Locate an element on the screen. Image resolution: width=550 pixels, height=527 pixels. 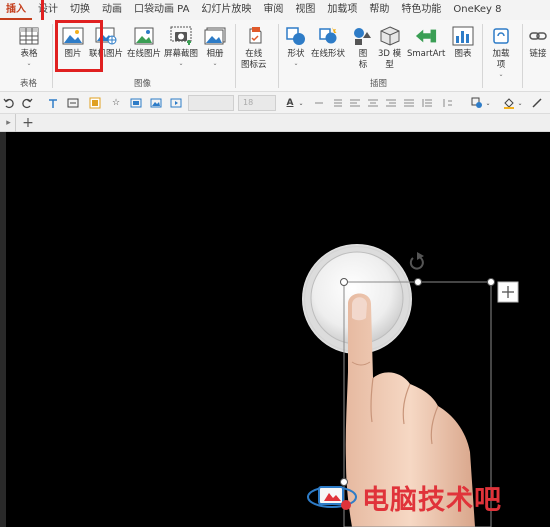
picture-button: 图片 is located at coordinates (73, 43).